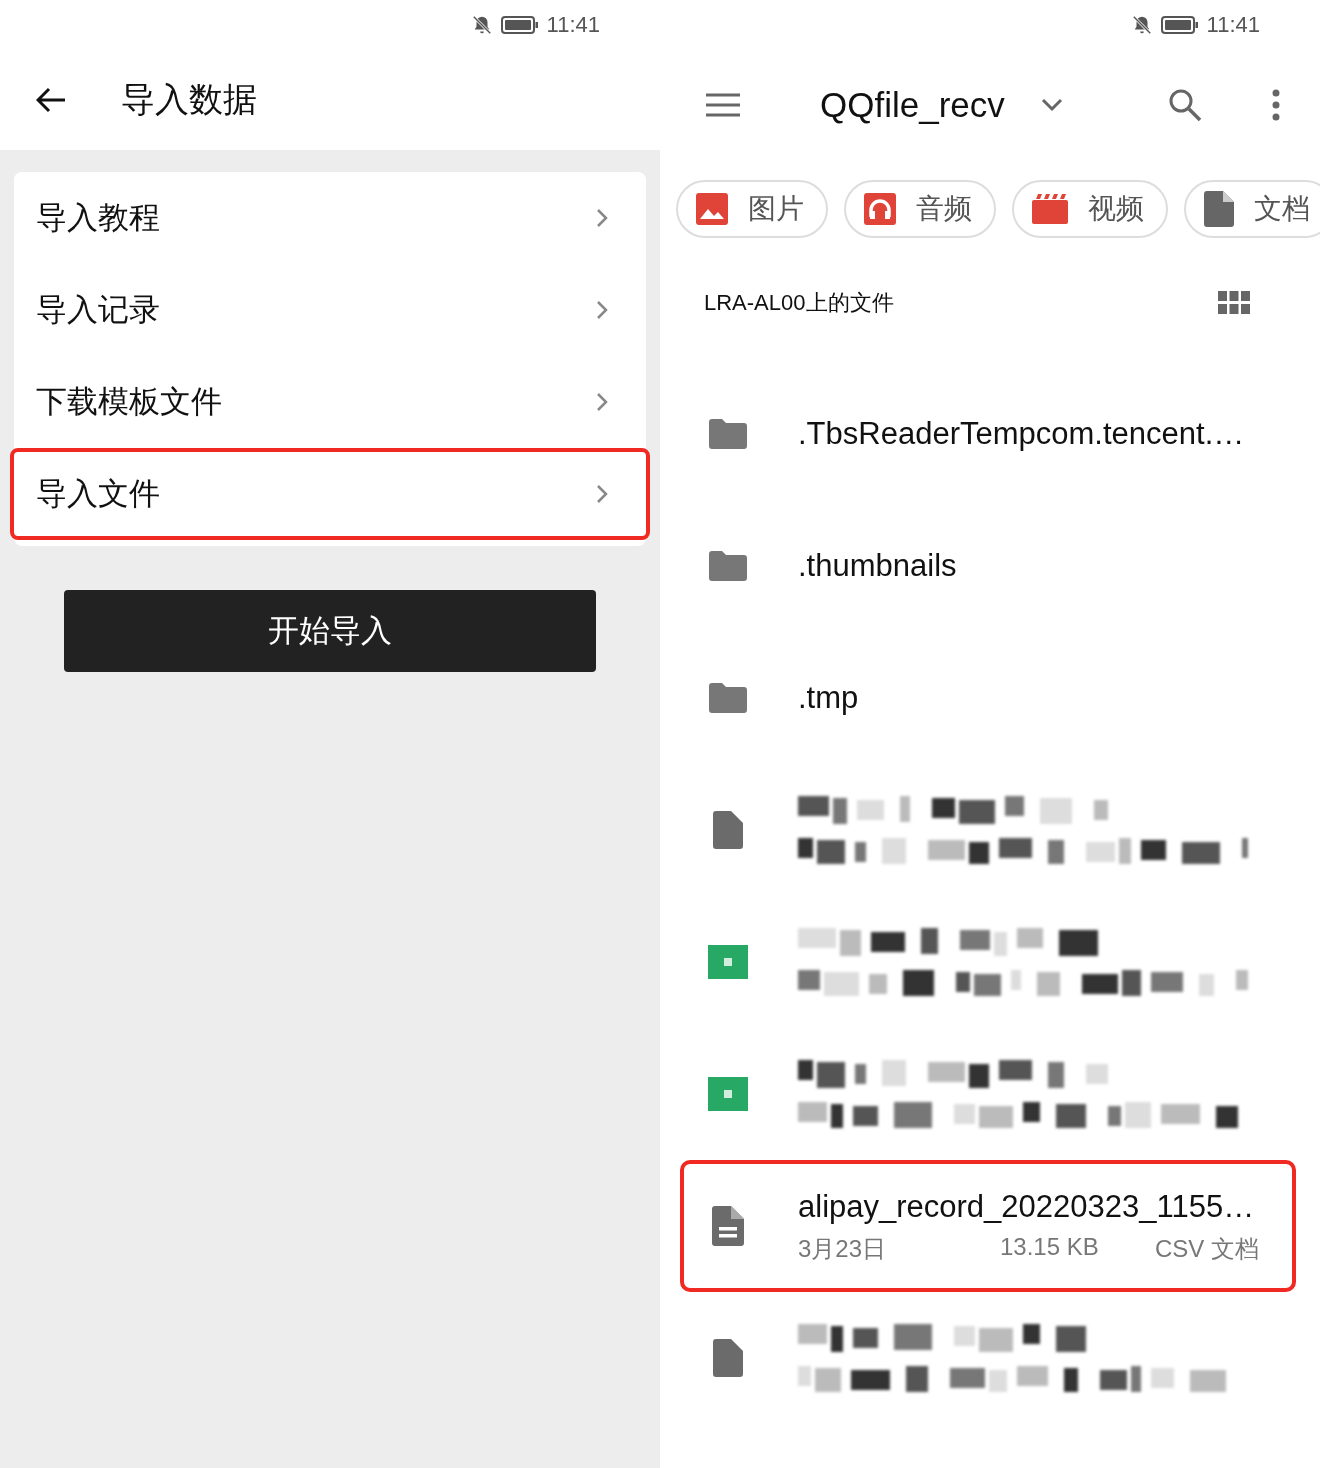  What do you see at coordinates (98, 310) in the screenshot?
I see `menu-label: 导入记录` at bounding box center [98, 310].